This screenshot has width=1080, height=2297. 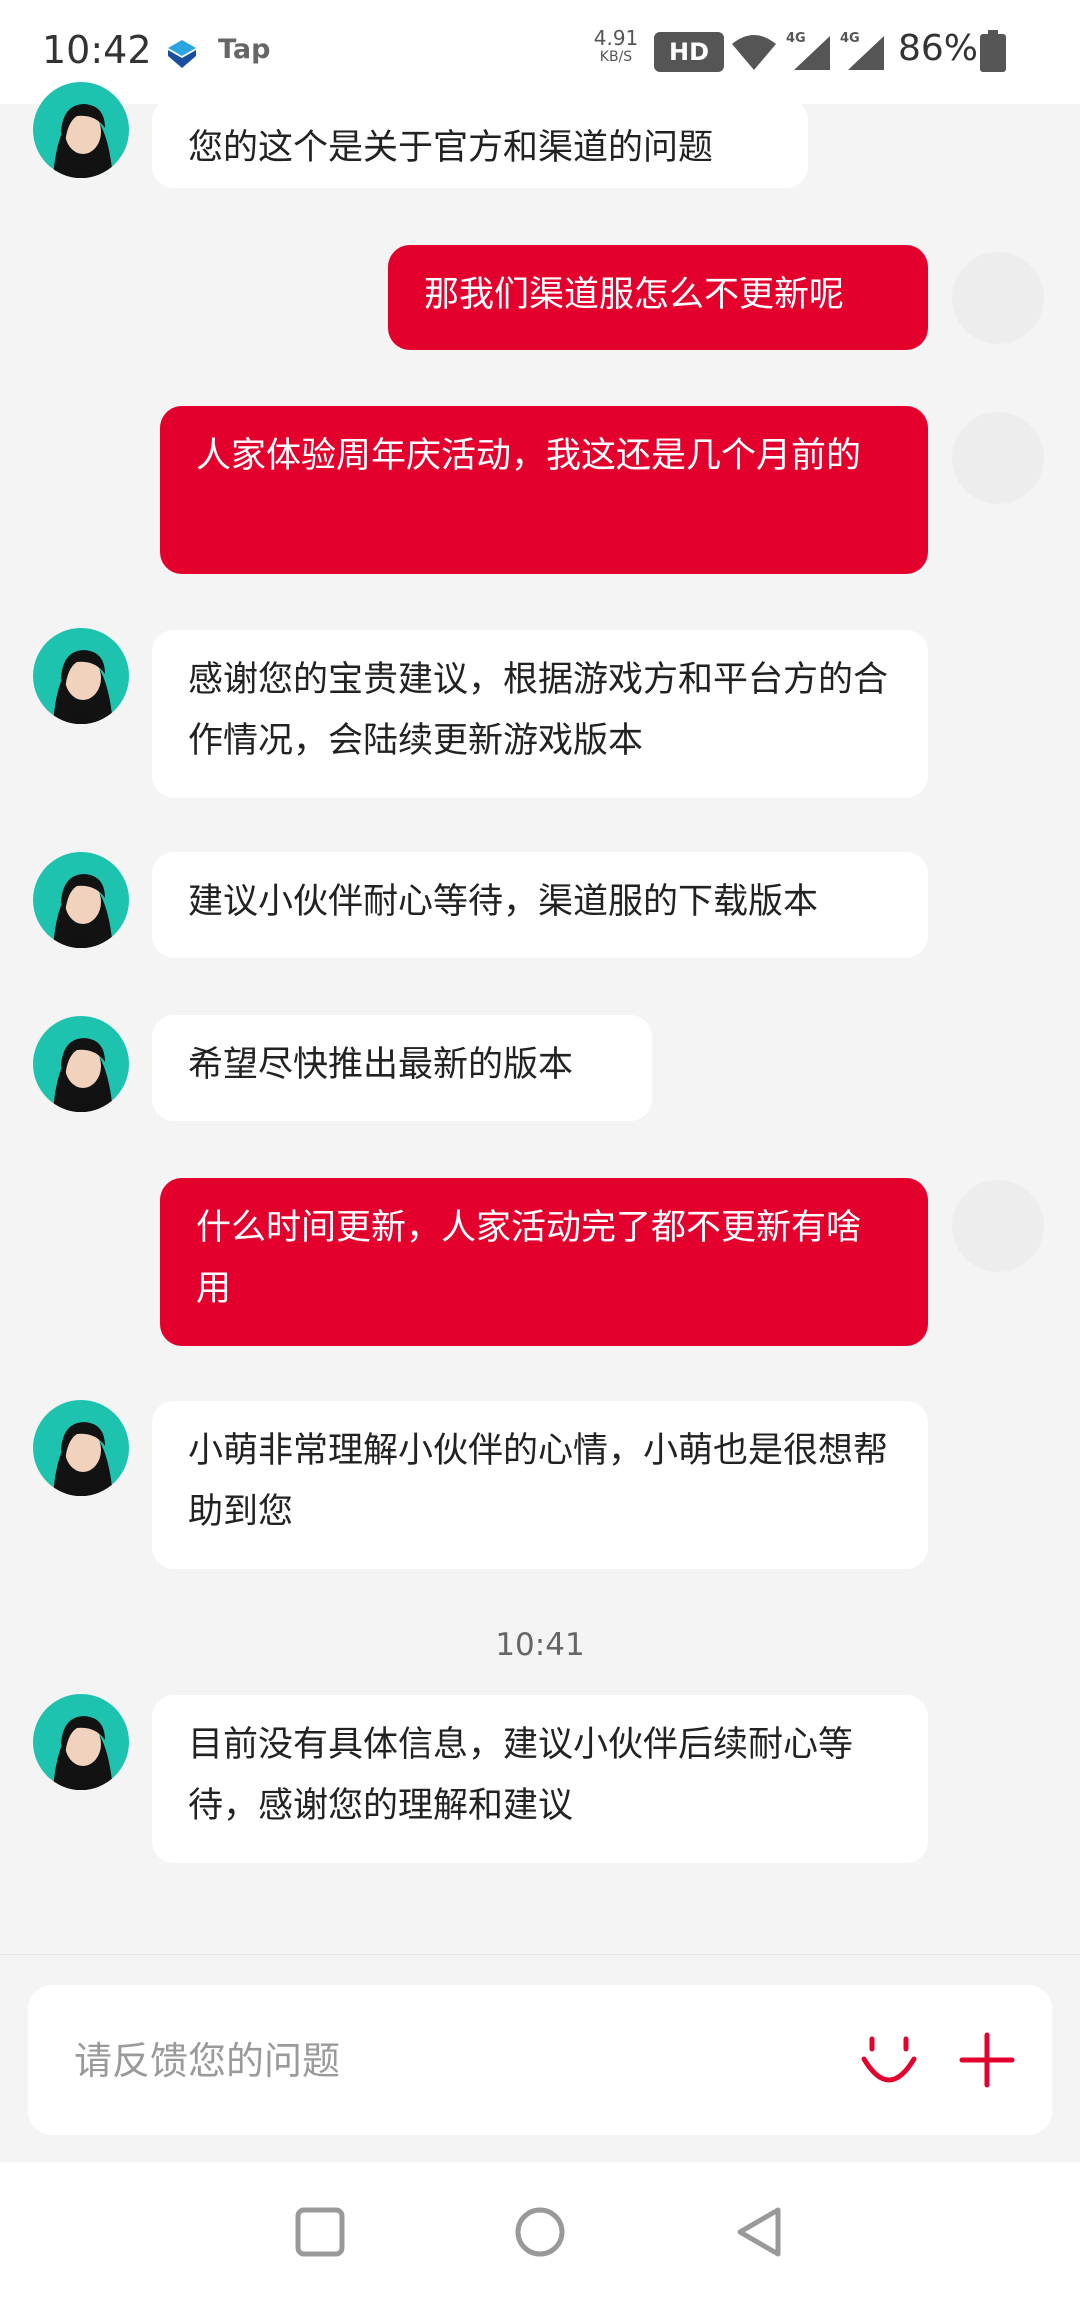 I want to click on message-bubble-agent: 目前没有具体信息，建议小伙伴后续耐心等待，感谢您的理解和建议, so click(x=540, y=1779).